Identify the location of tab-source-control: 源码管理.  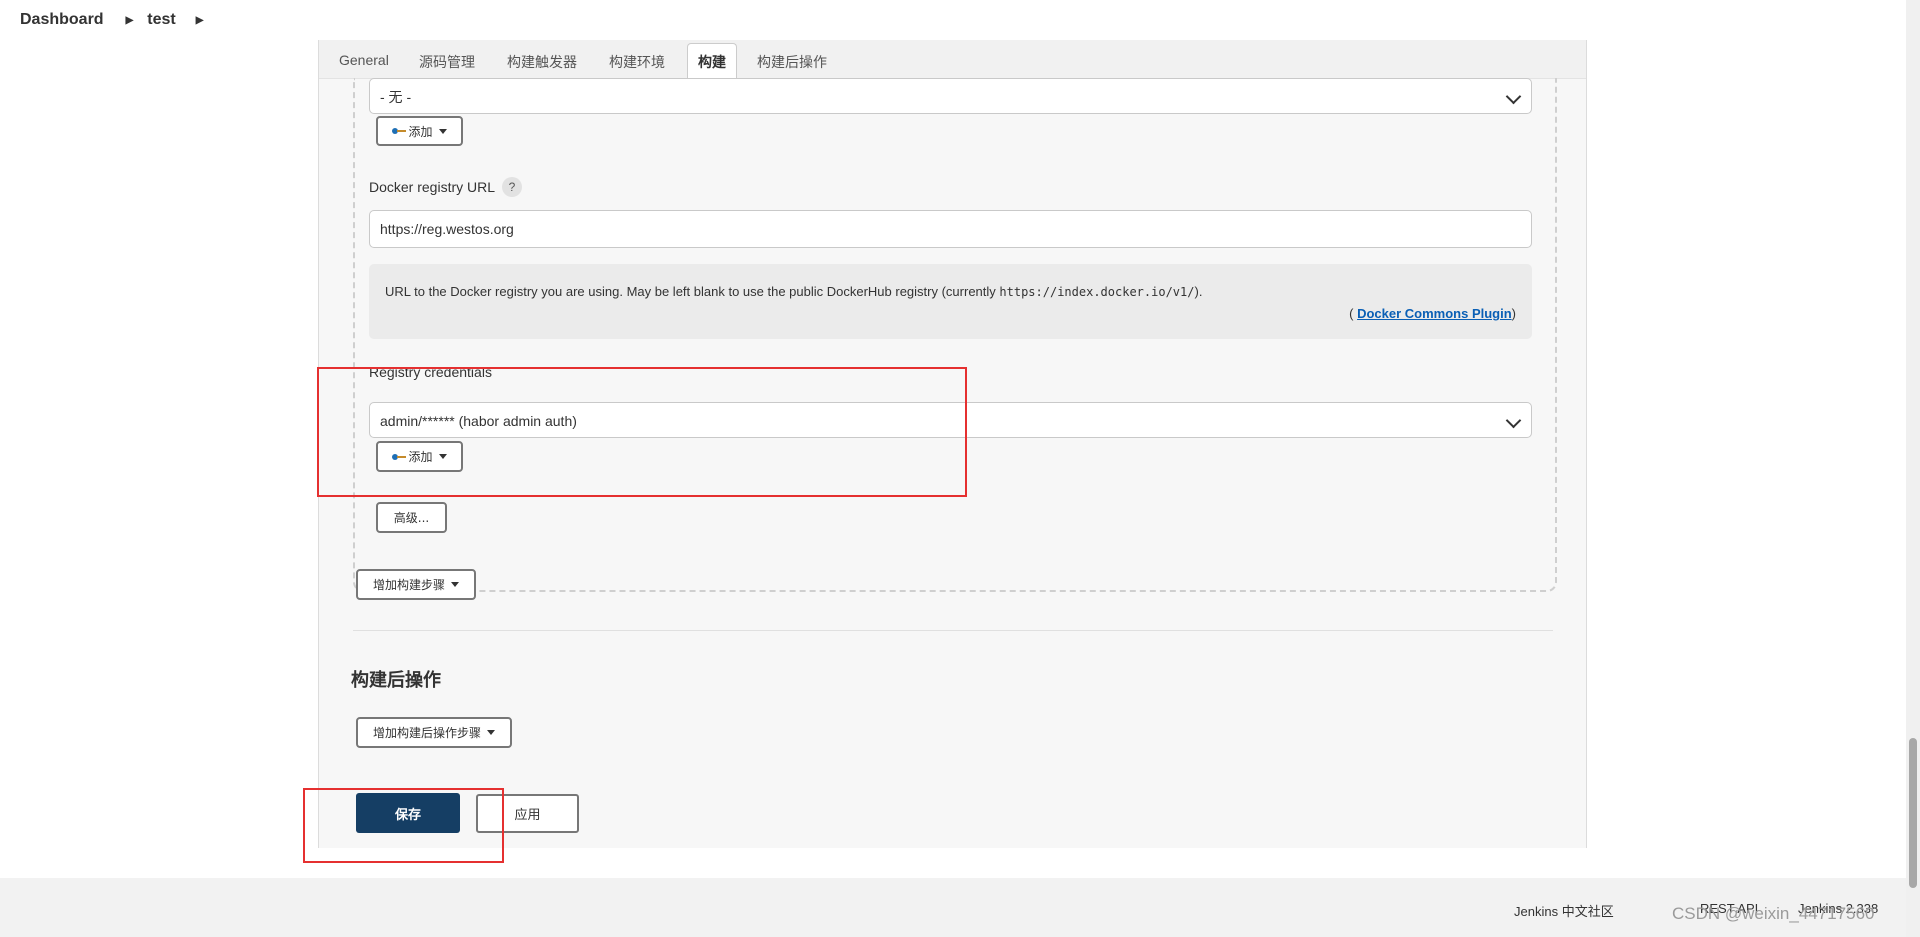
(447, 62).